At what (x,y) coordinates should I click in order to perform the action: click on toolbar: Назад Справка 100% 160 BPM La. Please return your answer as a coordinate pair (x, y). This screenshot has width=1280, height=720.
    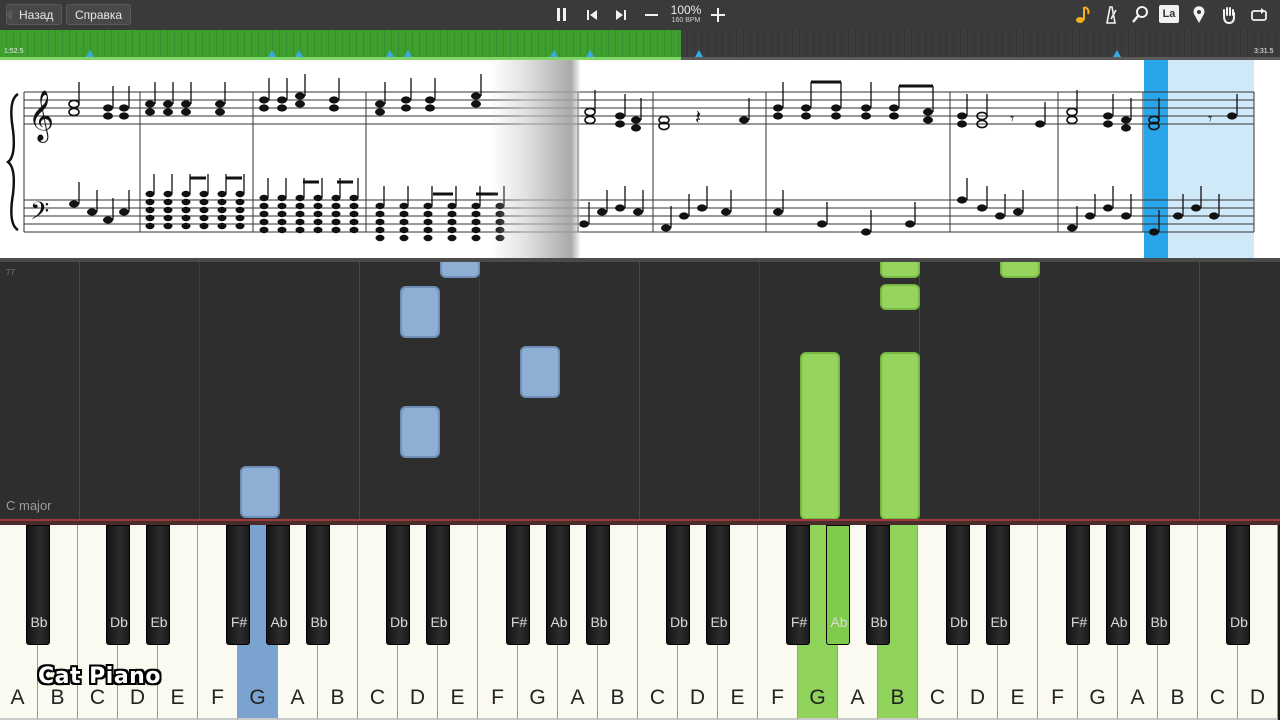
    Looking at the image, I should click on (640, 15).